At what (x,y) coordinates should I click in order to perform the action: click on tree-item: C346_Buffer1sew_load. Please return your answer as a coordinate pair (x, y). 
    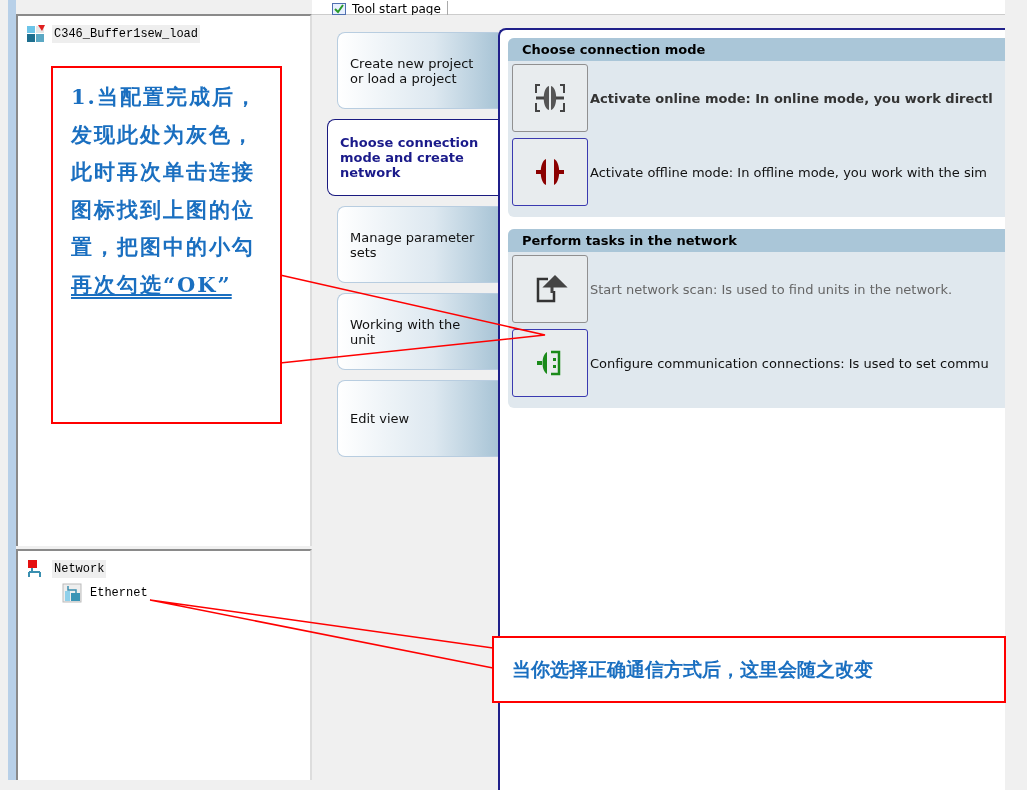
    Looking at the image, I should click on (126, 34).